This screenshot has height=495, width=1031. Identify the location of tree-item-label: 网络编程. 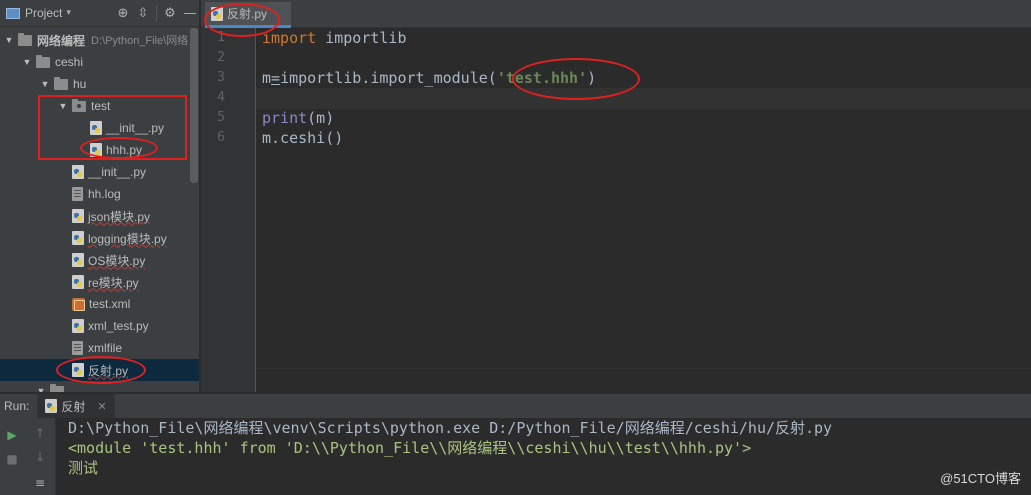
(61, 40).